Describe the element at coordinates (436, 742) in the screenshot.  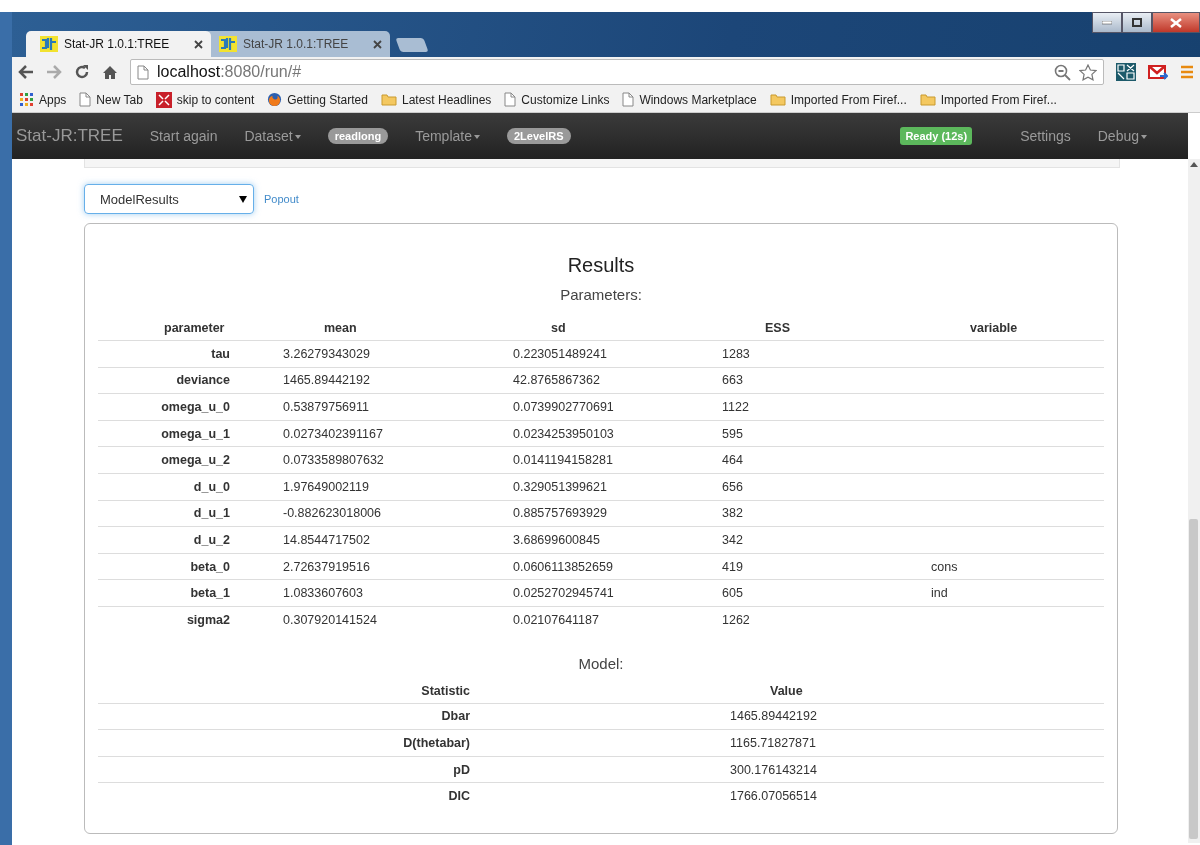
I see `row-label: D(thetabar)` at that location.